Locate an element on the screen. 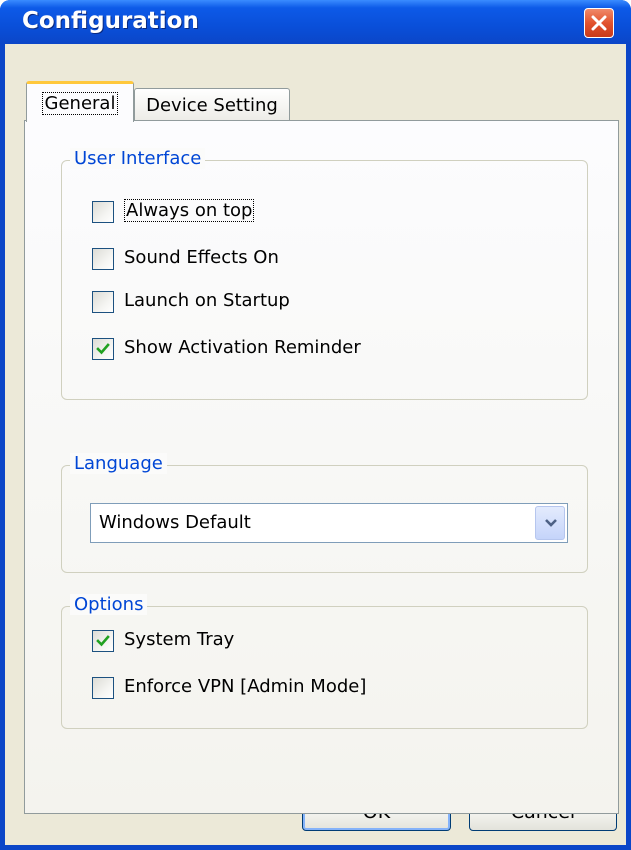  language-legend: Language is located at coordinates (118, 463).